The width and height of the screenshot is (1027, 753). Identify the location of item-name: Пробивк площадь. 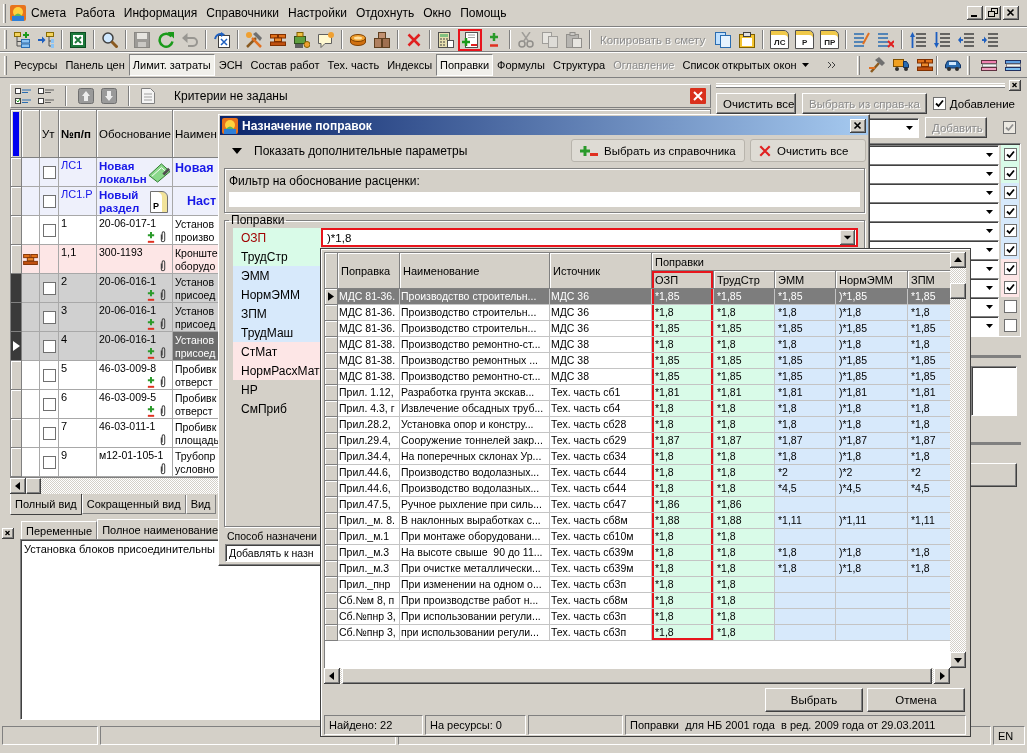
(196, 433).